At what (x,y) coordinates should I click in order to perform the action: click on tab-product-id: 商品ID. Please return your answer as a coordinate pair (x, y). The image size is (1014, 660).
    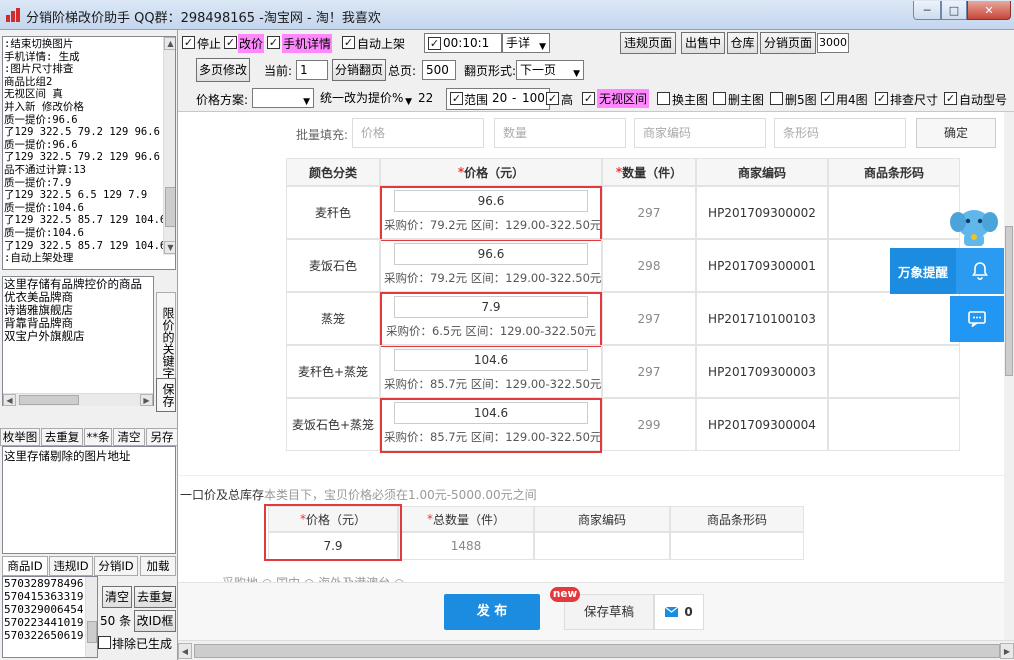
    Looking at the image, I should click on (25, 566).